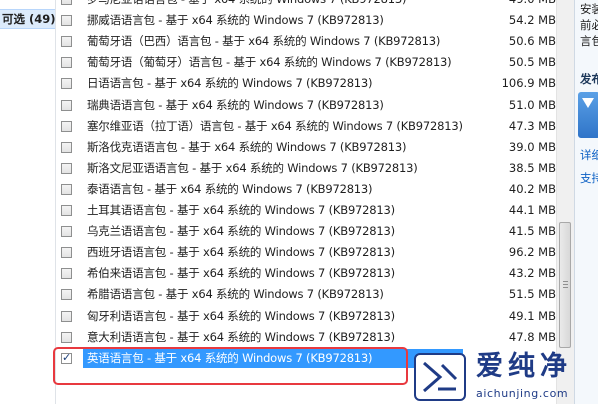 Image resolution: width=598 pixels, height=404 pixels. I want to click on update-name: 希腊语语言包 - 基于 x64 系统的 Windows 7 (KB972813), so click(235, 294).